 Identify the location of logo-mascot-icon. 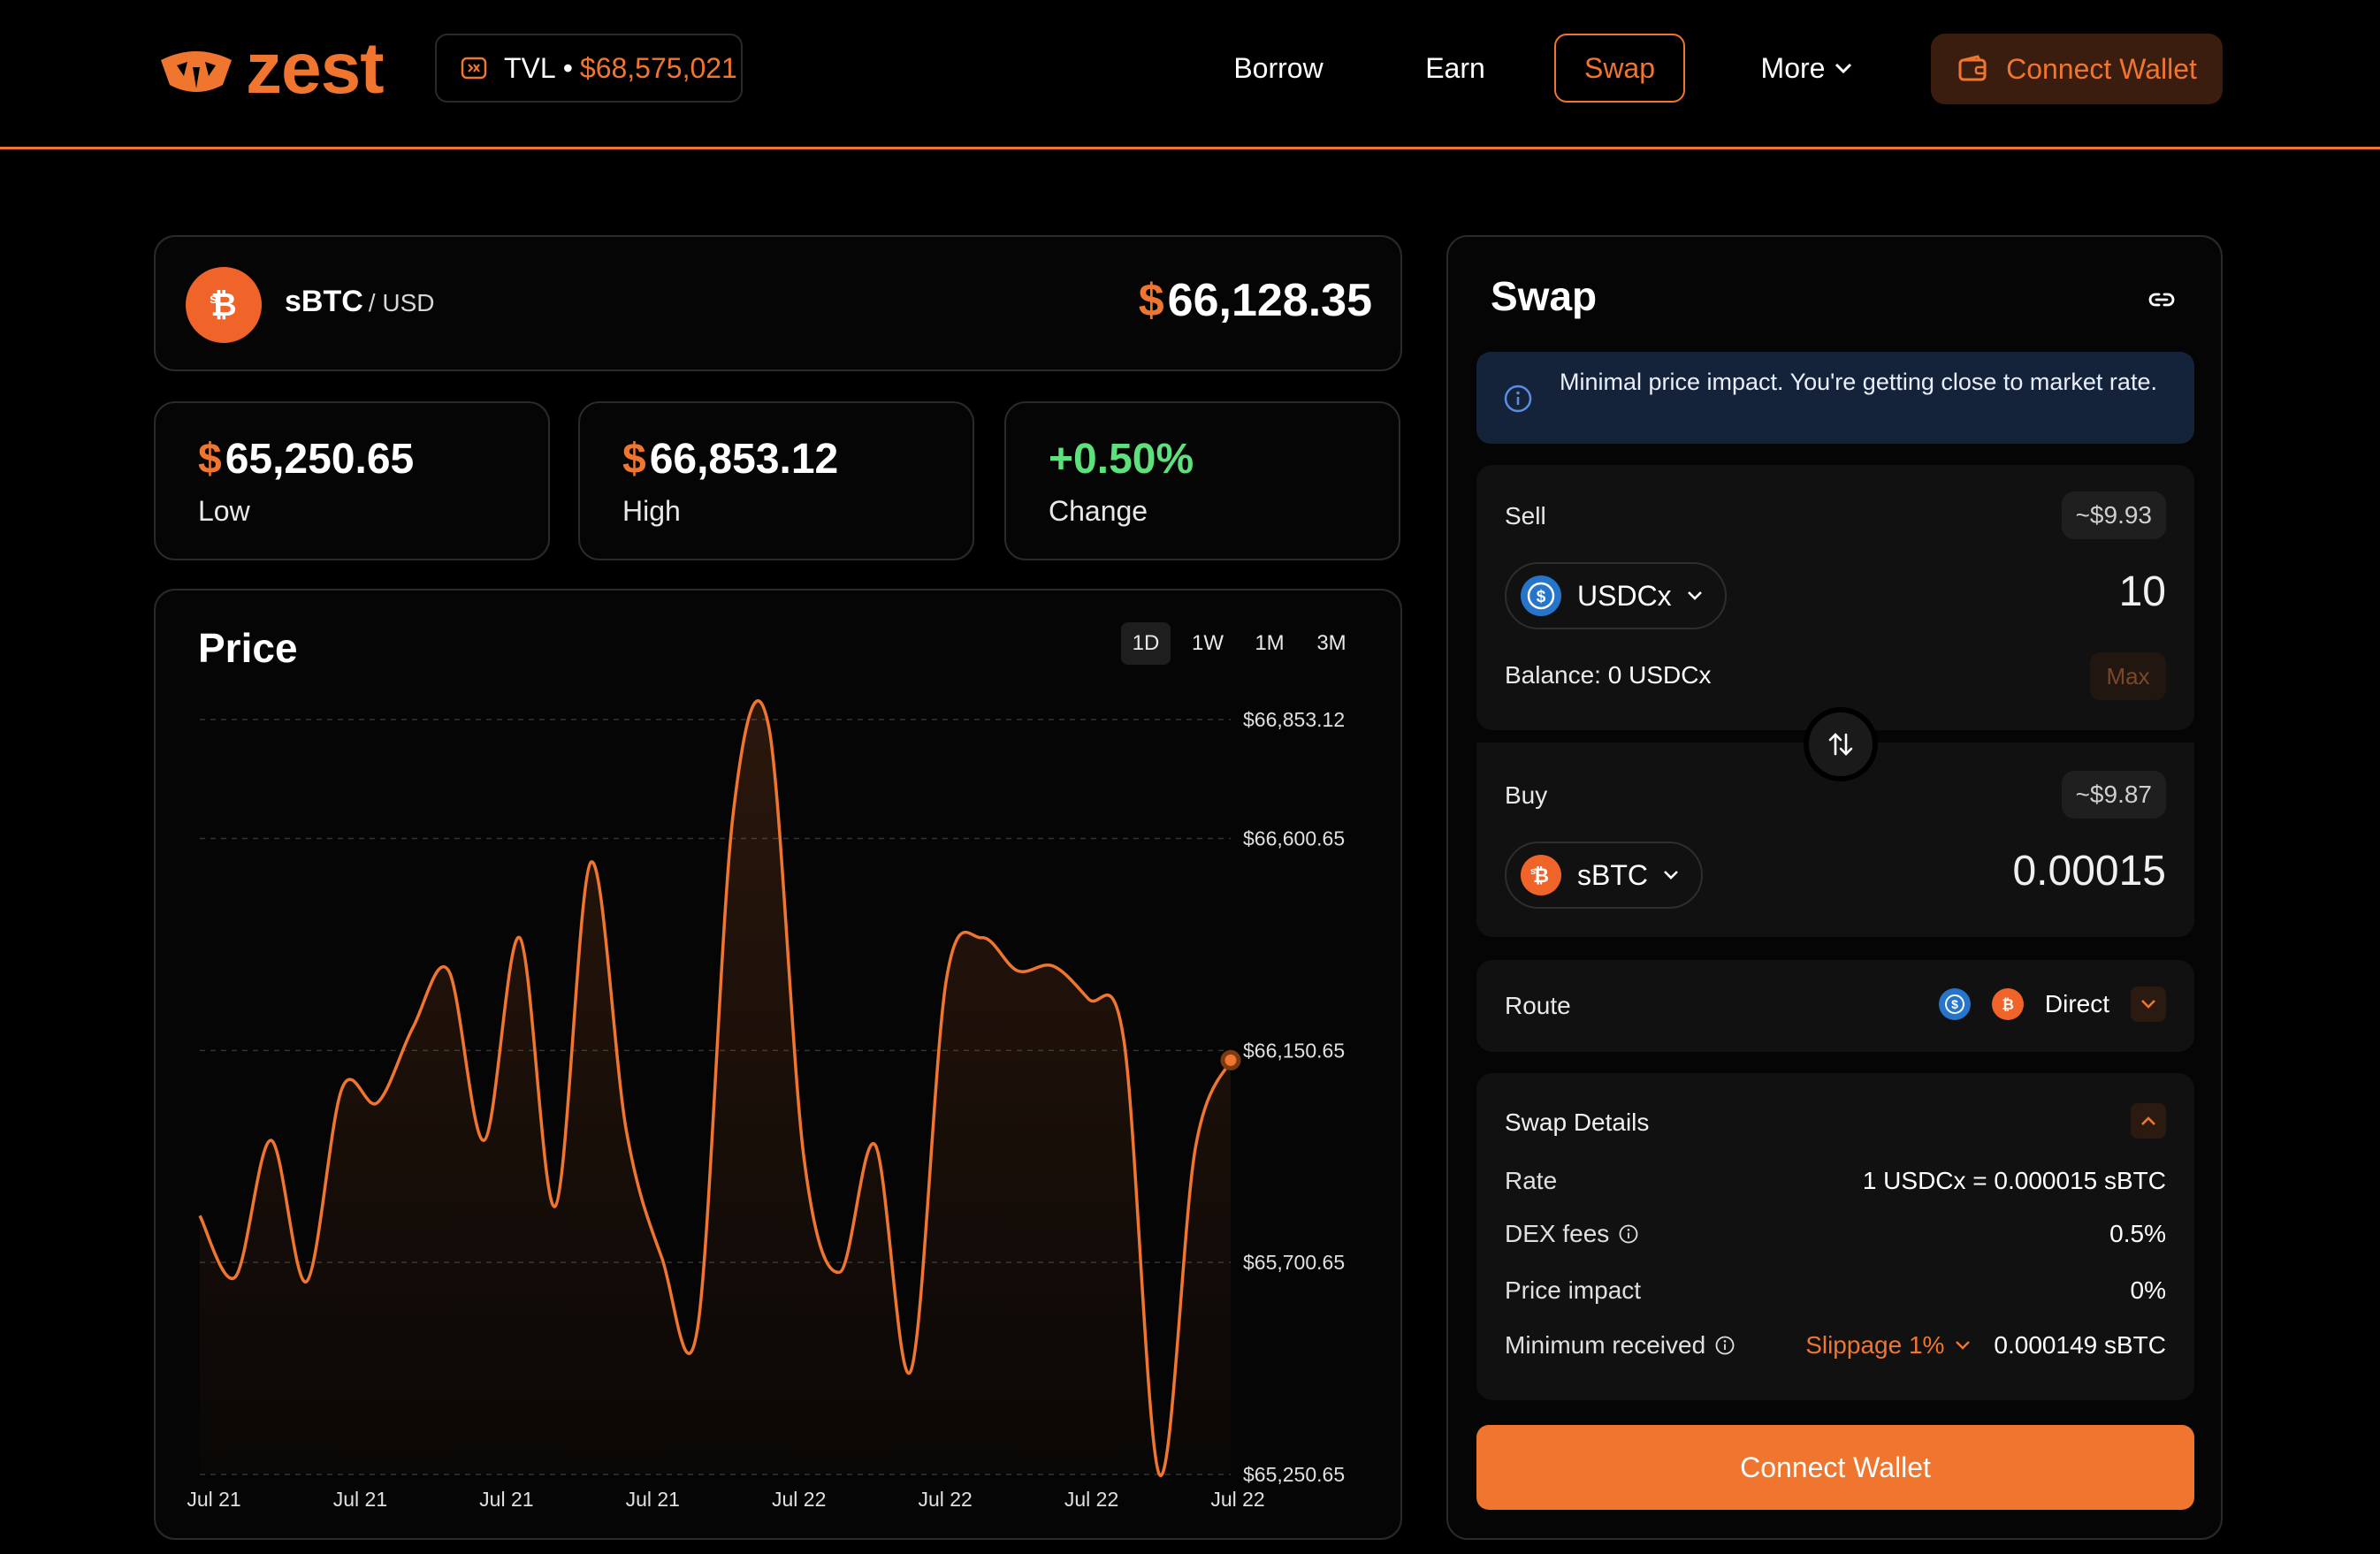
(196, 71).